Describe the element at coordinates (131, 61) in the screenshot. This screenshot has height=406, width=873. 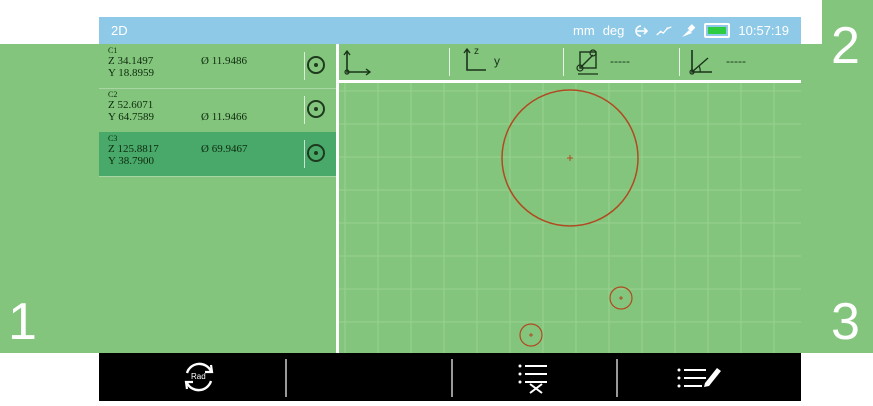
I see `feature-z: Z 34.1497` at that location.